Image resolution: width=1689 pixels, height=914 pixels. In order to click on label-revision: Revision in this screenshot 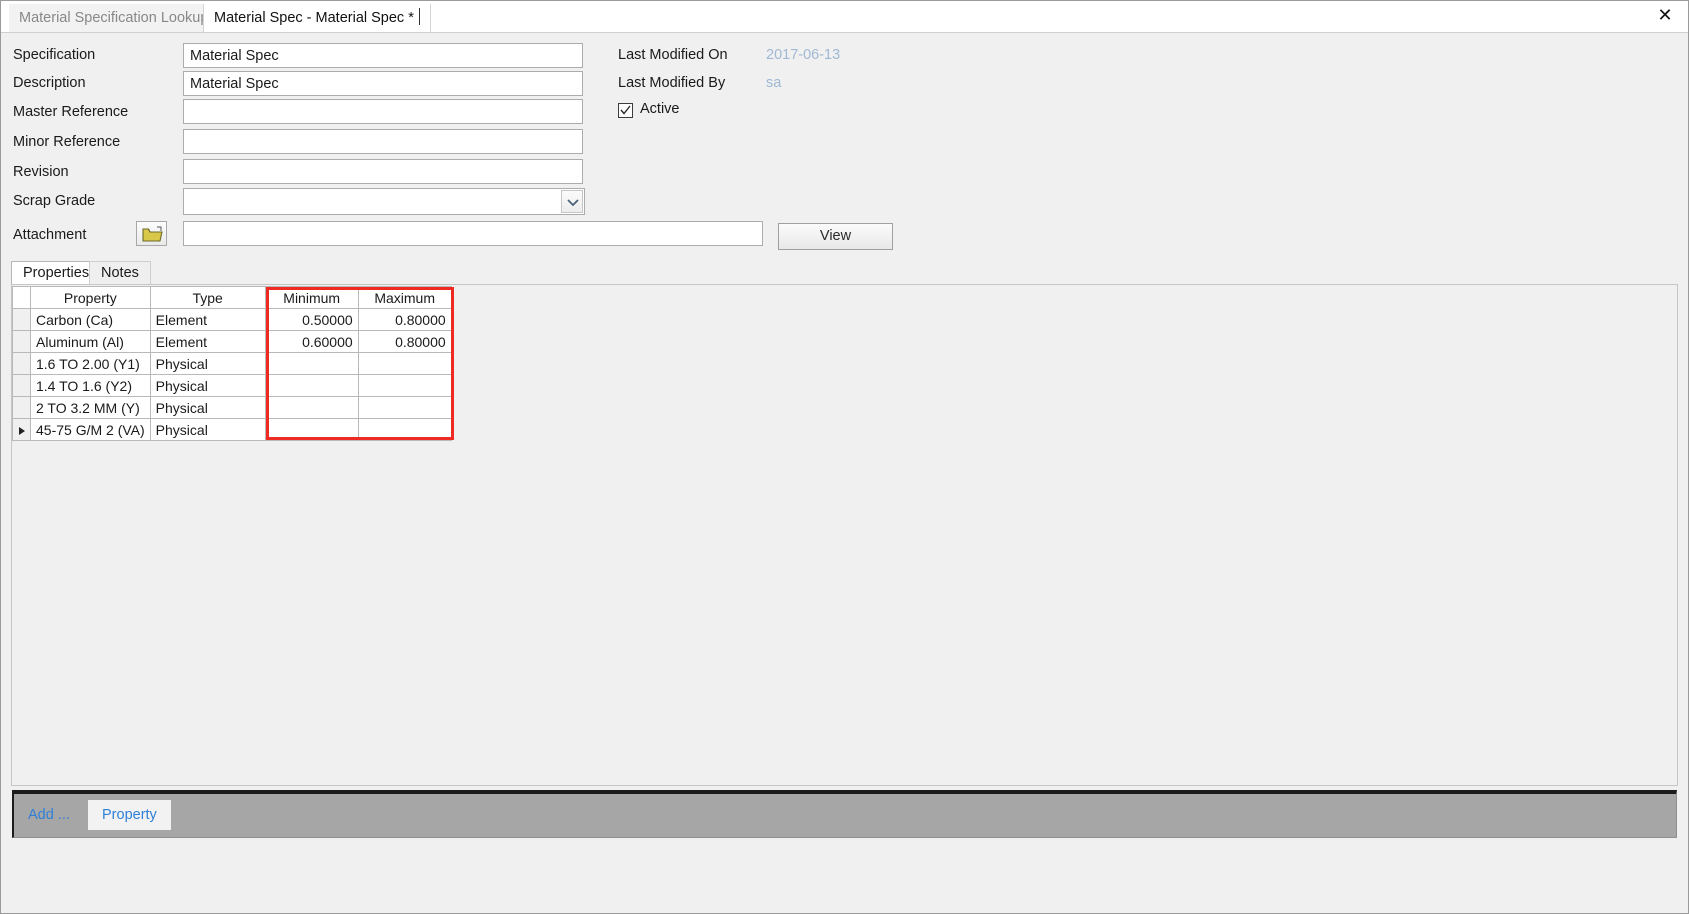, I will do `click(41, 172)`.